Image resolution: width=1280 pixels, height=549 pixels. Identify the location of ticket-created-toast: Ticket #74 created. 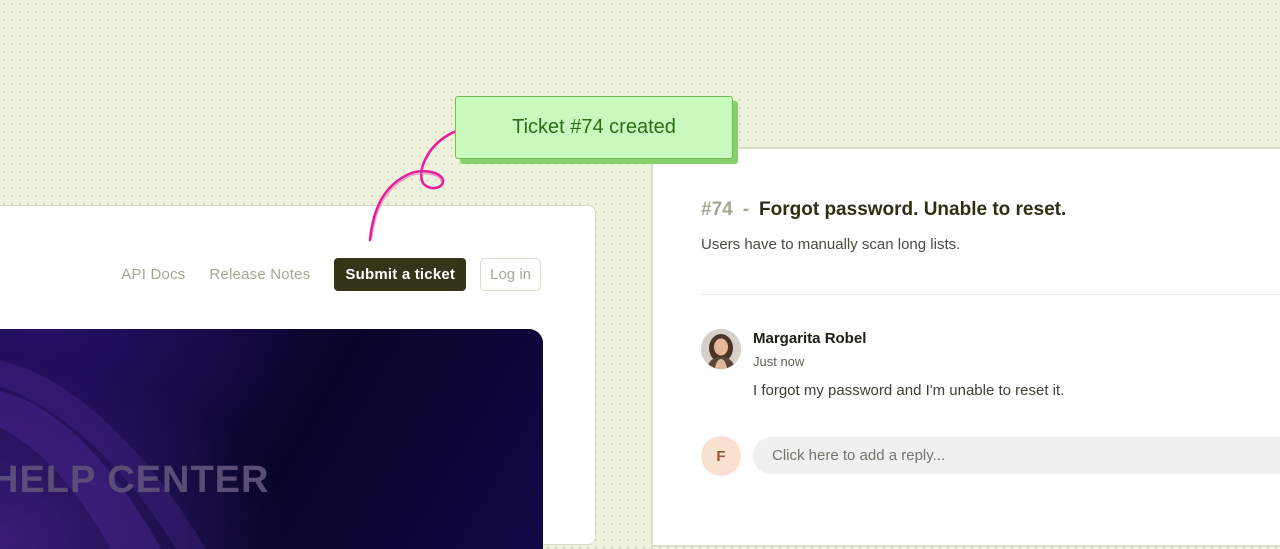
(594, 127).